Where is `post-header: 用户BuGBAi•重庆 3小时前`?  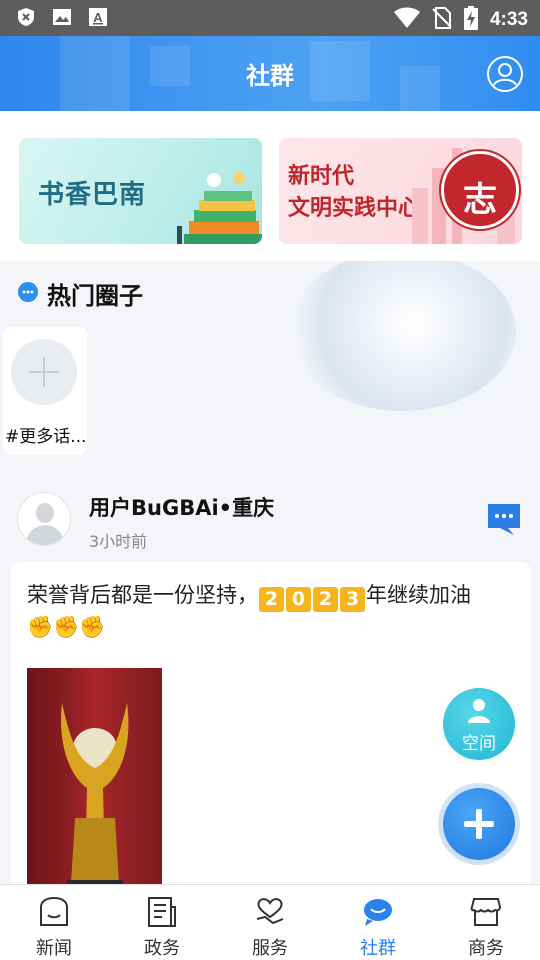 post-header: 用户BuGBAi•重庆 3小时前 is located at coordinates (270, 518).